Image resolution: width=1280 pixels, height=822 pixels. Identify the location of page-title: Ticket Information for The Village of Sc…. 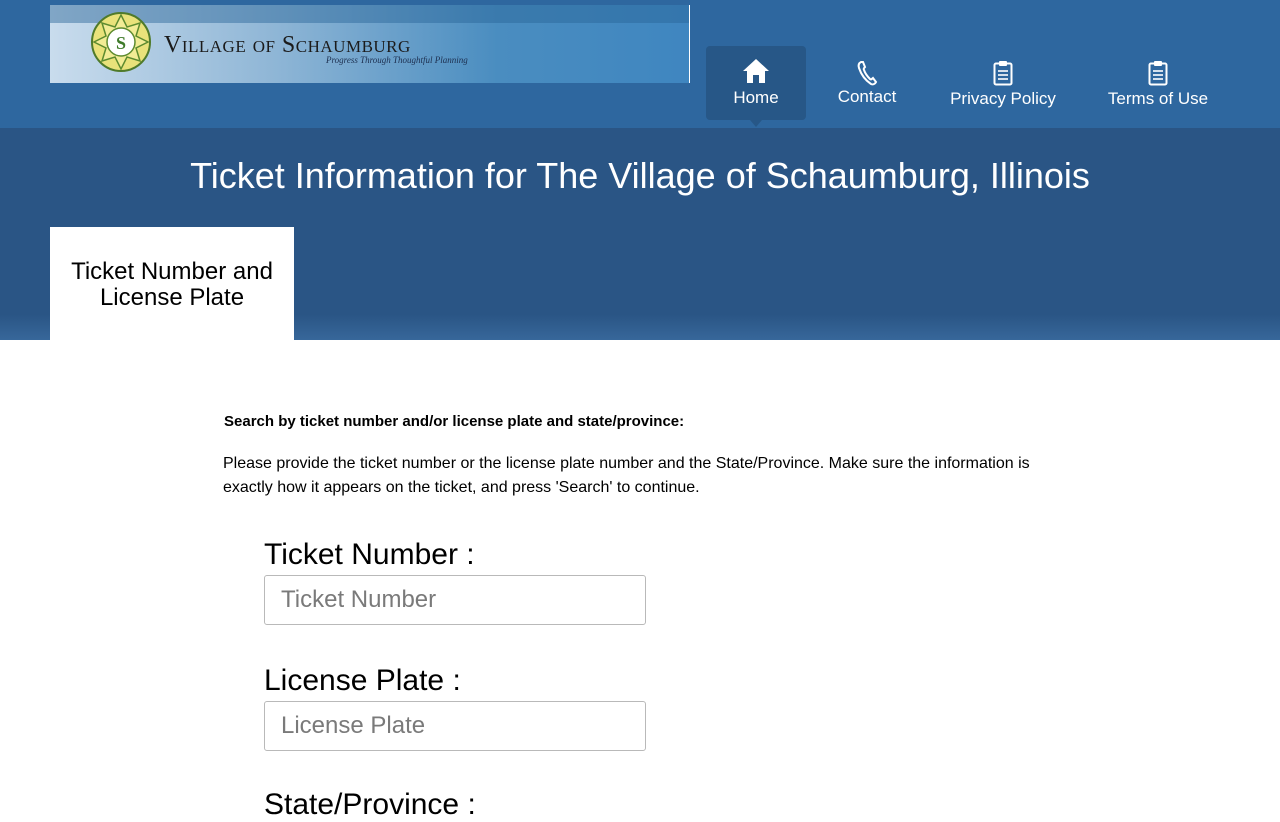
(640, 175).